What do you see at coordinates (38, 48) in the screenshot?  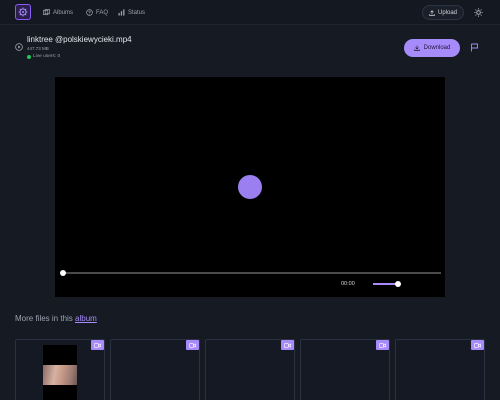 I see `file-size: 447.73 MB` at bounding box center [38, 48].